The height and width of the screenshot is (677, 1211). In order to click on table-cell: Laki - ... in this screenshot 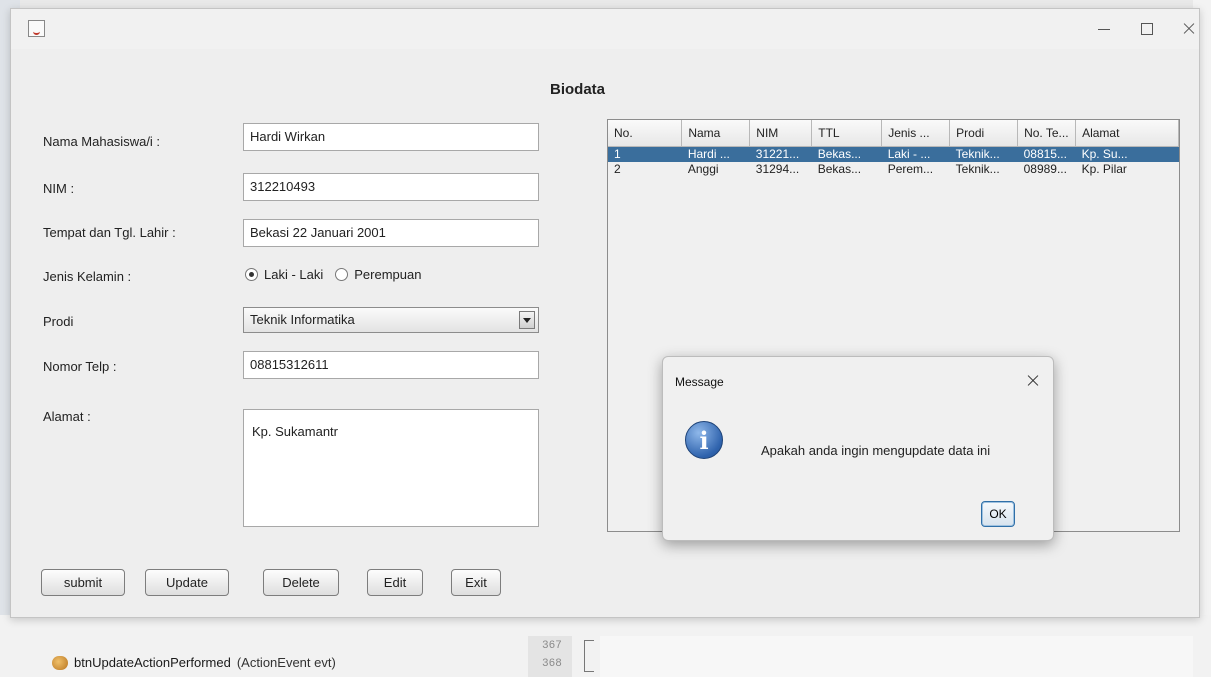, I will do `click(915, 154)`.